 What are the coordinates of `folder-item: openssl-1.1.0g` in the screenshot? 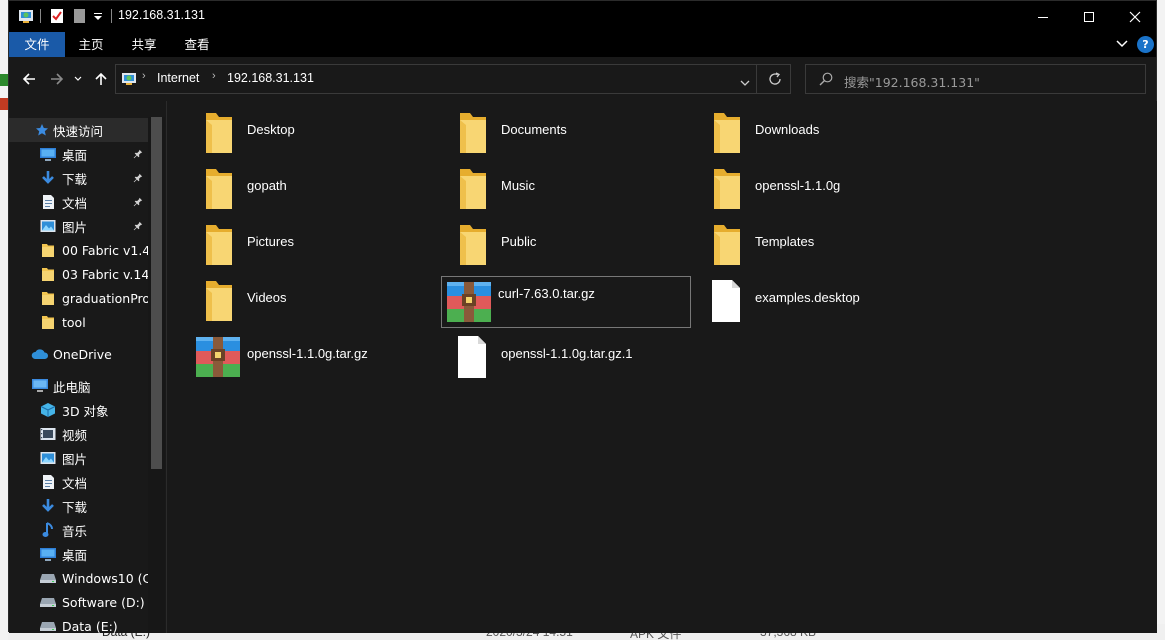 It's located at (807, 187).